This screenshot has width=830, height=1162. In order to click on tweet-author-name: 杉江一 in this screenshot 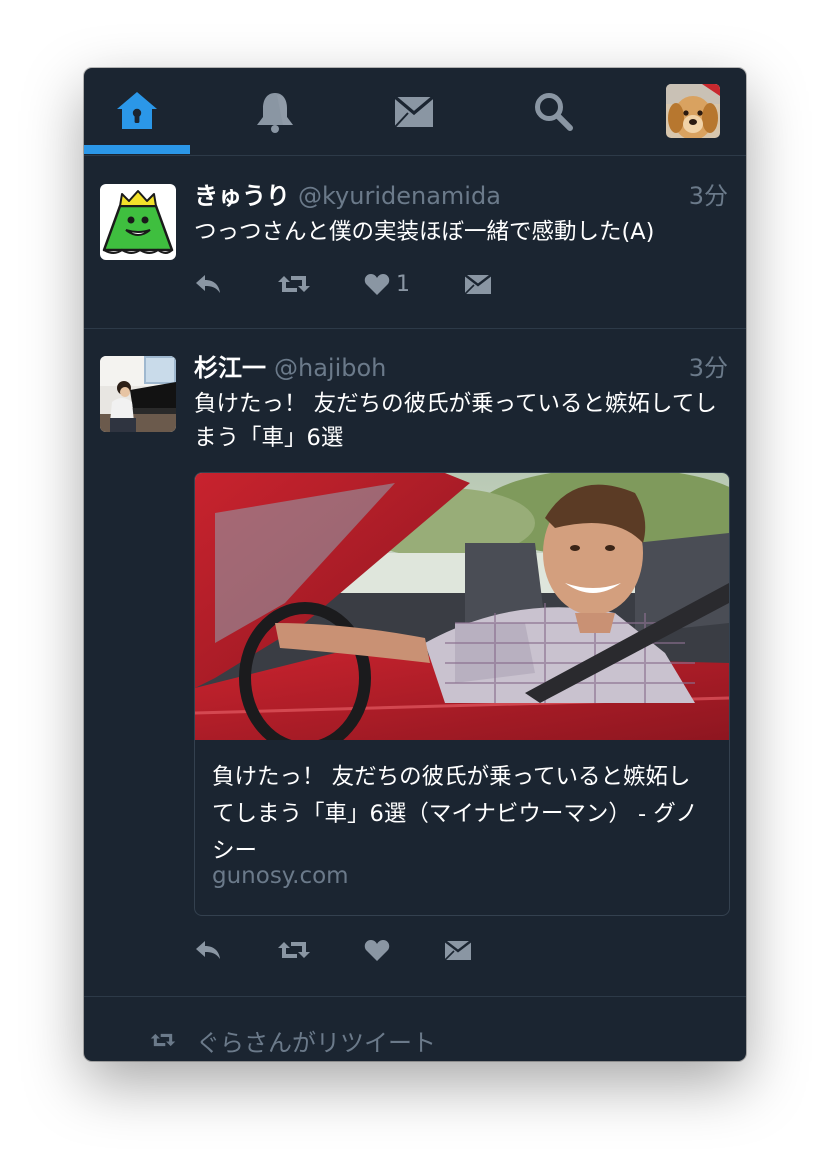, I will do `click(230, 368)`.